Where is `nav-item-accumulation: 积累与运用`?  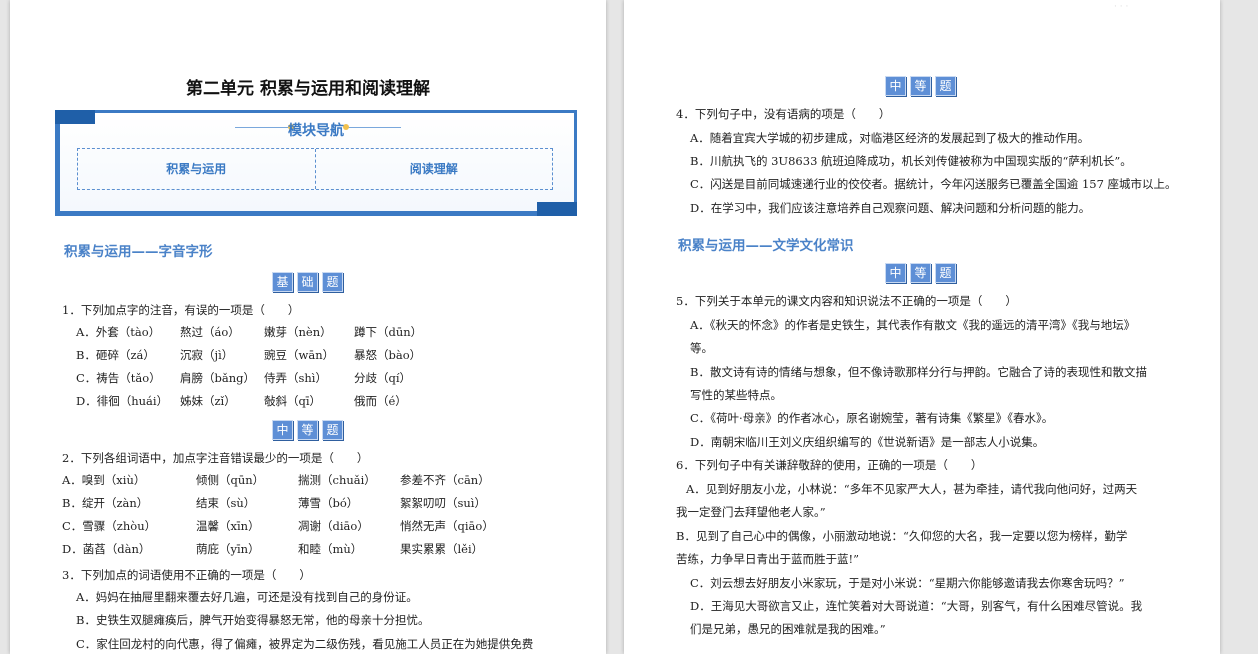 nav-item-accumulation: 积累与运用 is located at coordinates (196, 169).